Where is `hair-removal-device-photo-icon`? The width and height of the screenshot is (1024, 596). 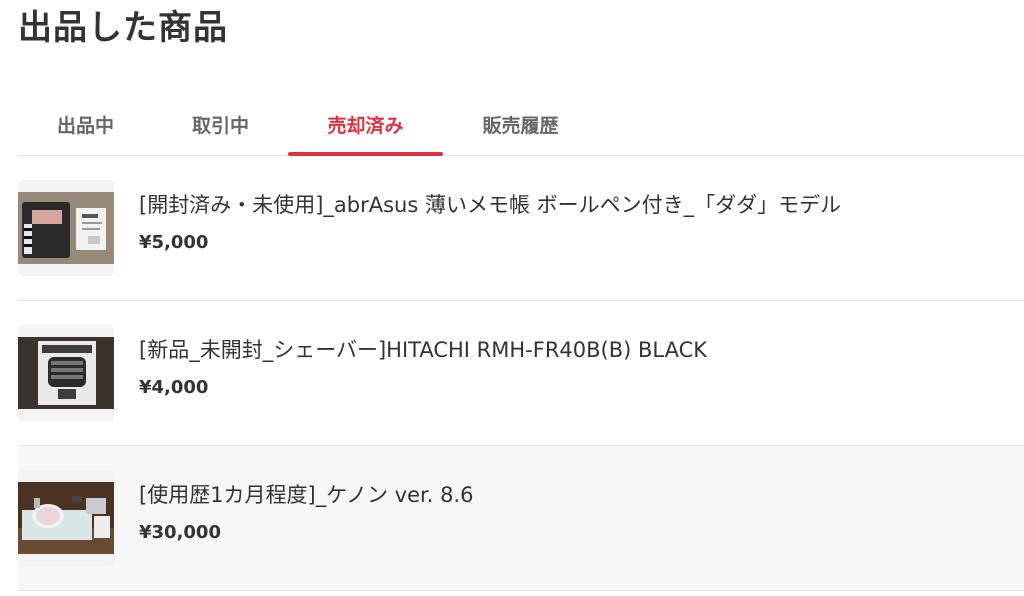
hair-removal-device-photo-icon is located at coordinates (66, 518).